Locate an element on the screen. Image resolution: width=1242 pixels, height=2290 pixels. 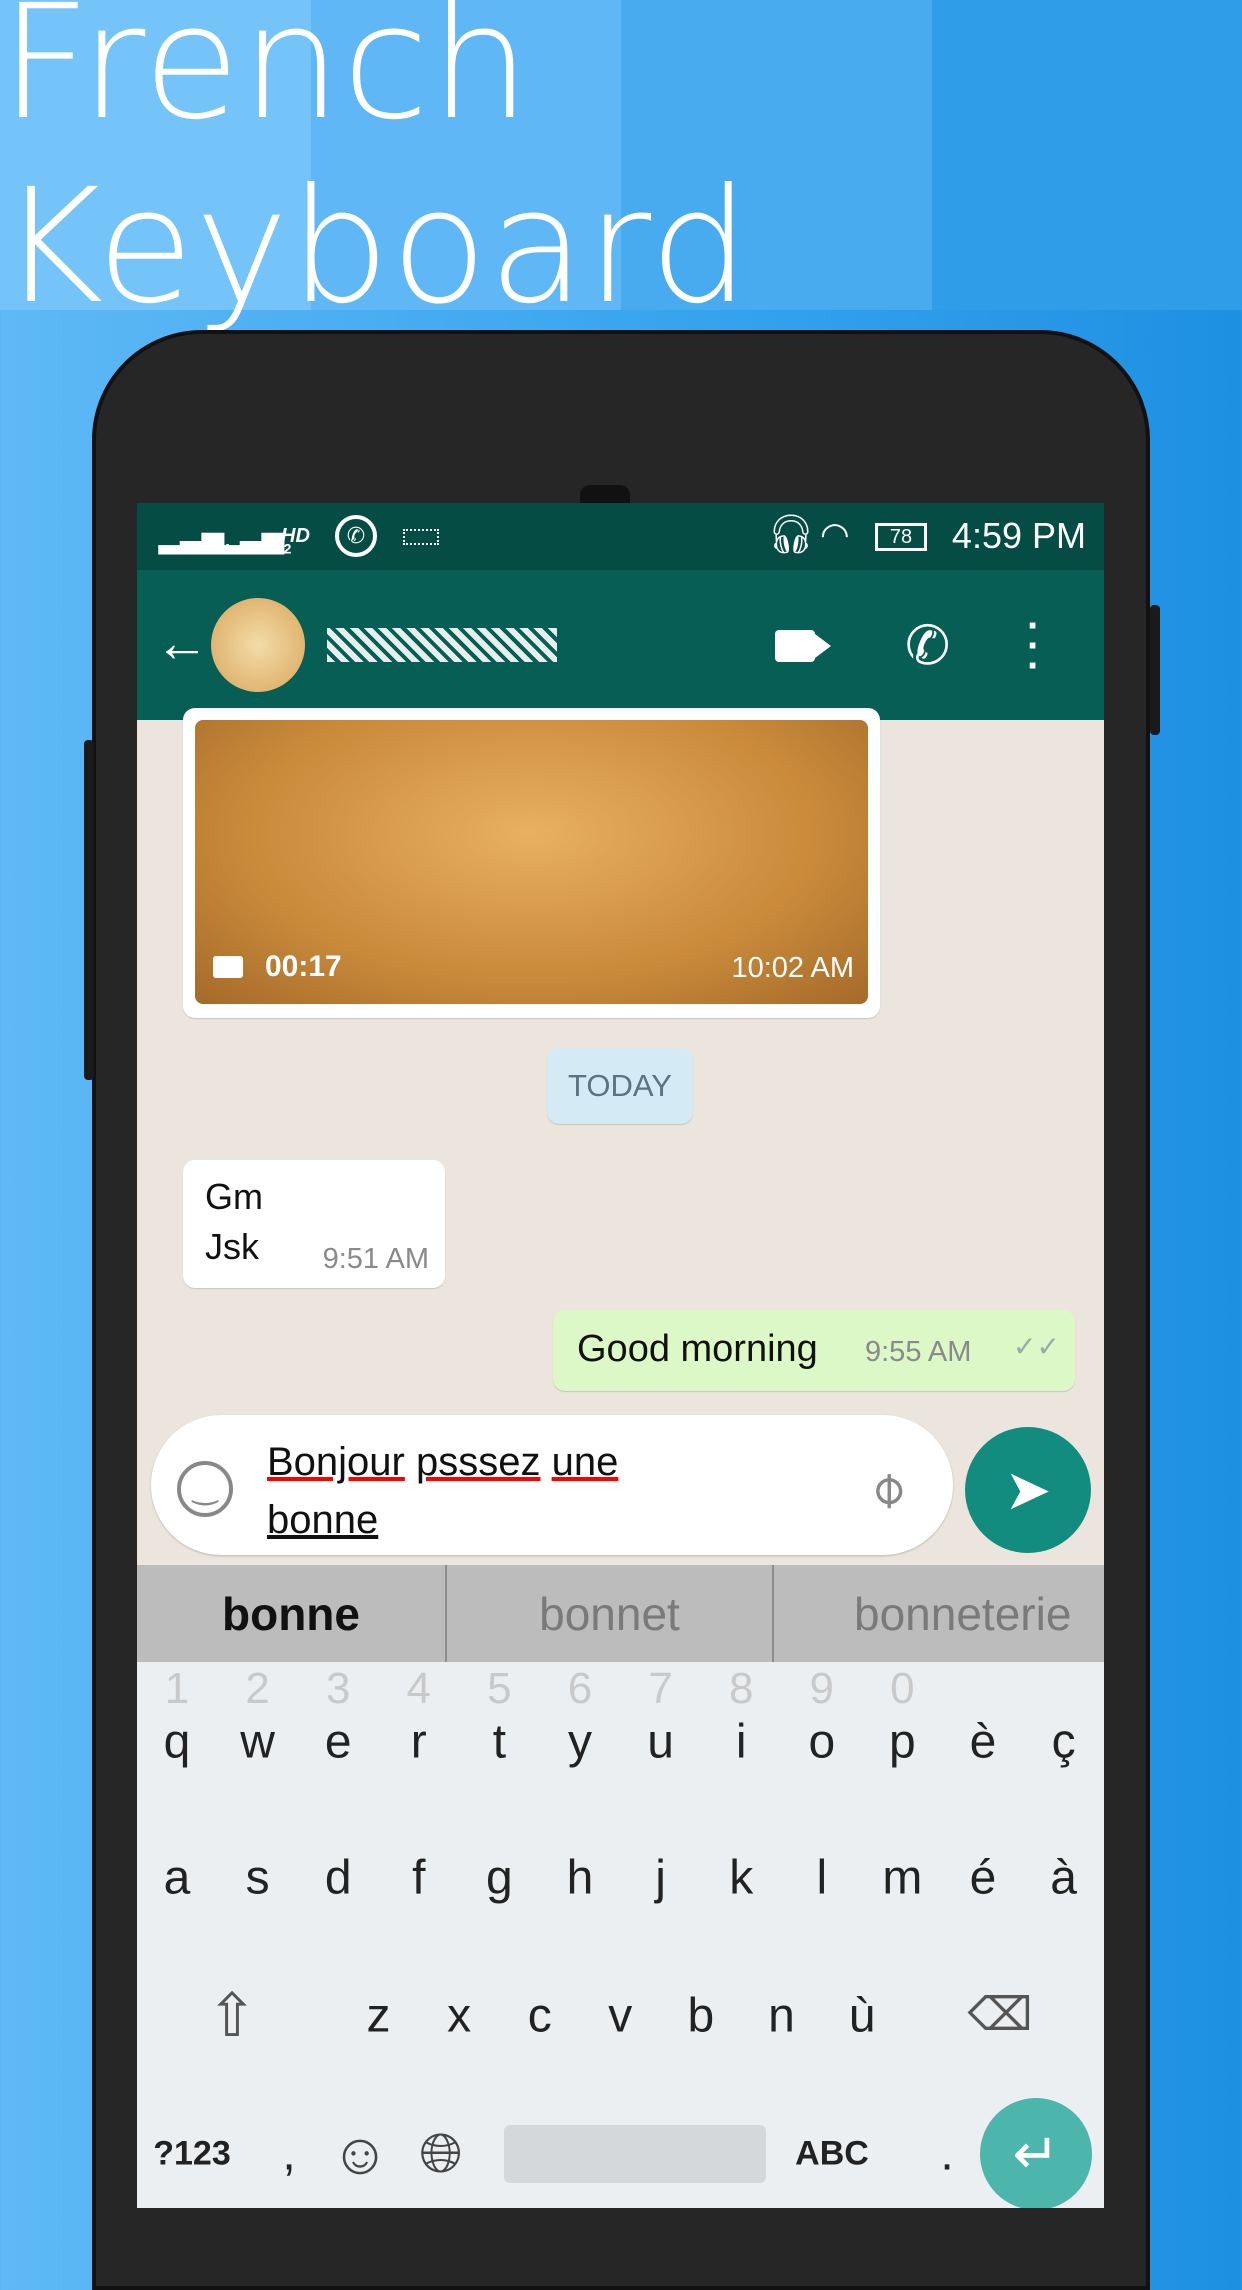
enter-key: ↵ is located at coordinates (1036, 2153).